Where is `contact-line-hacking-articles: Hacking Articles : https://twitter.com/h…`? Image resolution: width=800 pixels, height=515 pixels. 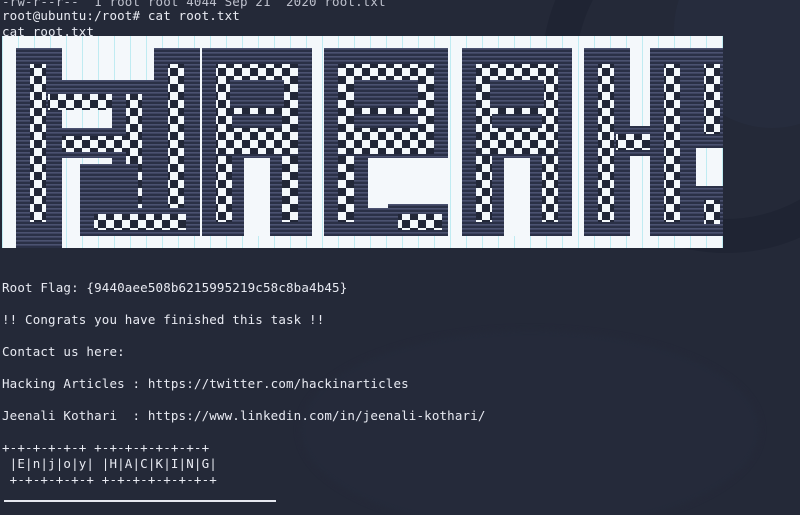 contact-line-hacking-articles: Hacking Articles : https://twitter.com/h… is located at coordinates (205, 383).